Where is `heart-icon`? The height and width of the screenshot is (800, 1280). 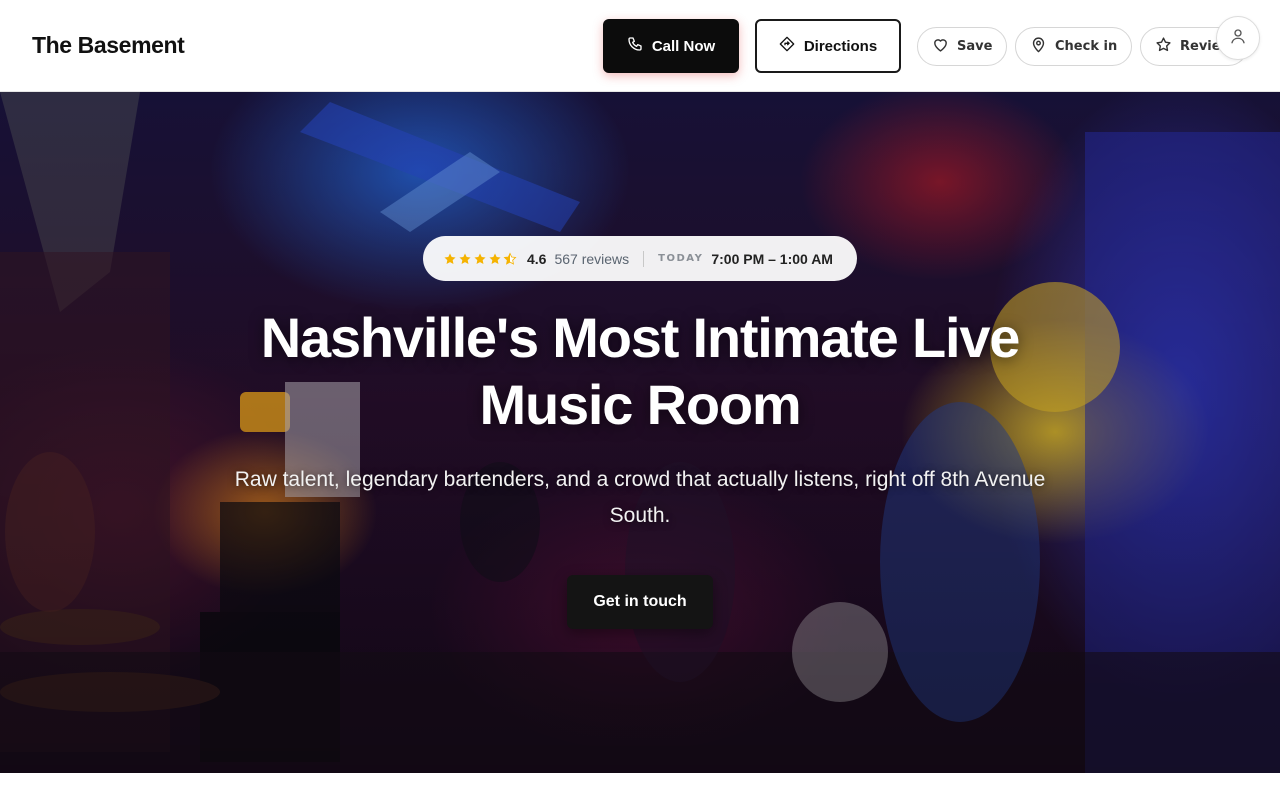 heart-icon is located at coordinates (940, 46).